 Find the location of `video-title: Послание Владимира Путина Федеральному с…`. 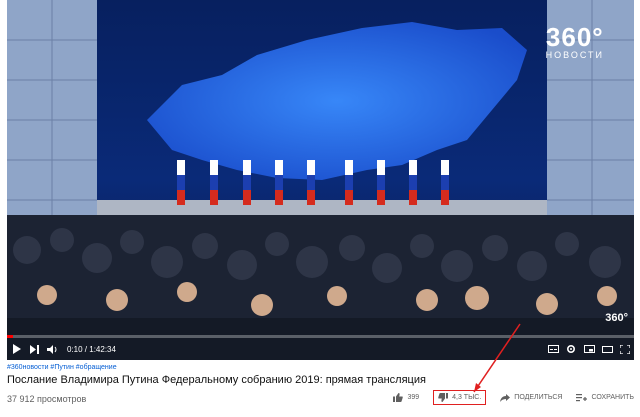

video-title: Послание Владимира Путина Федеральному с… is located at coordinates (216, 380).